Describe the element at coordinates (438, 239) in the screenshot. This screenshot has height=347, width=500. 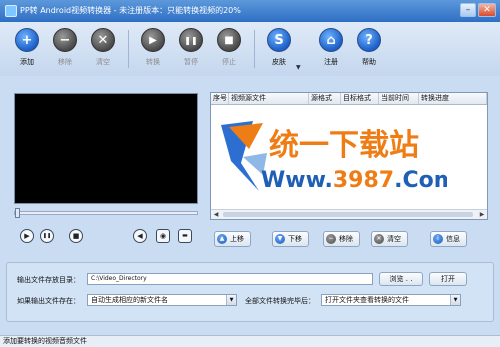
I see `info-icon: i` at that location.